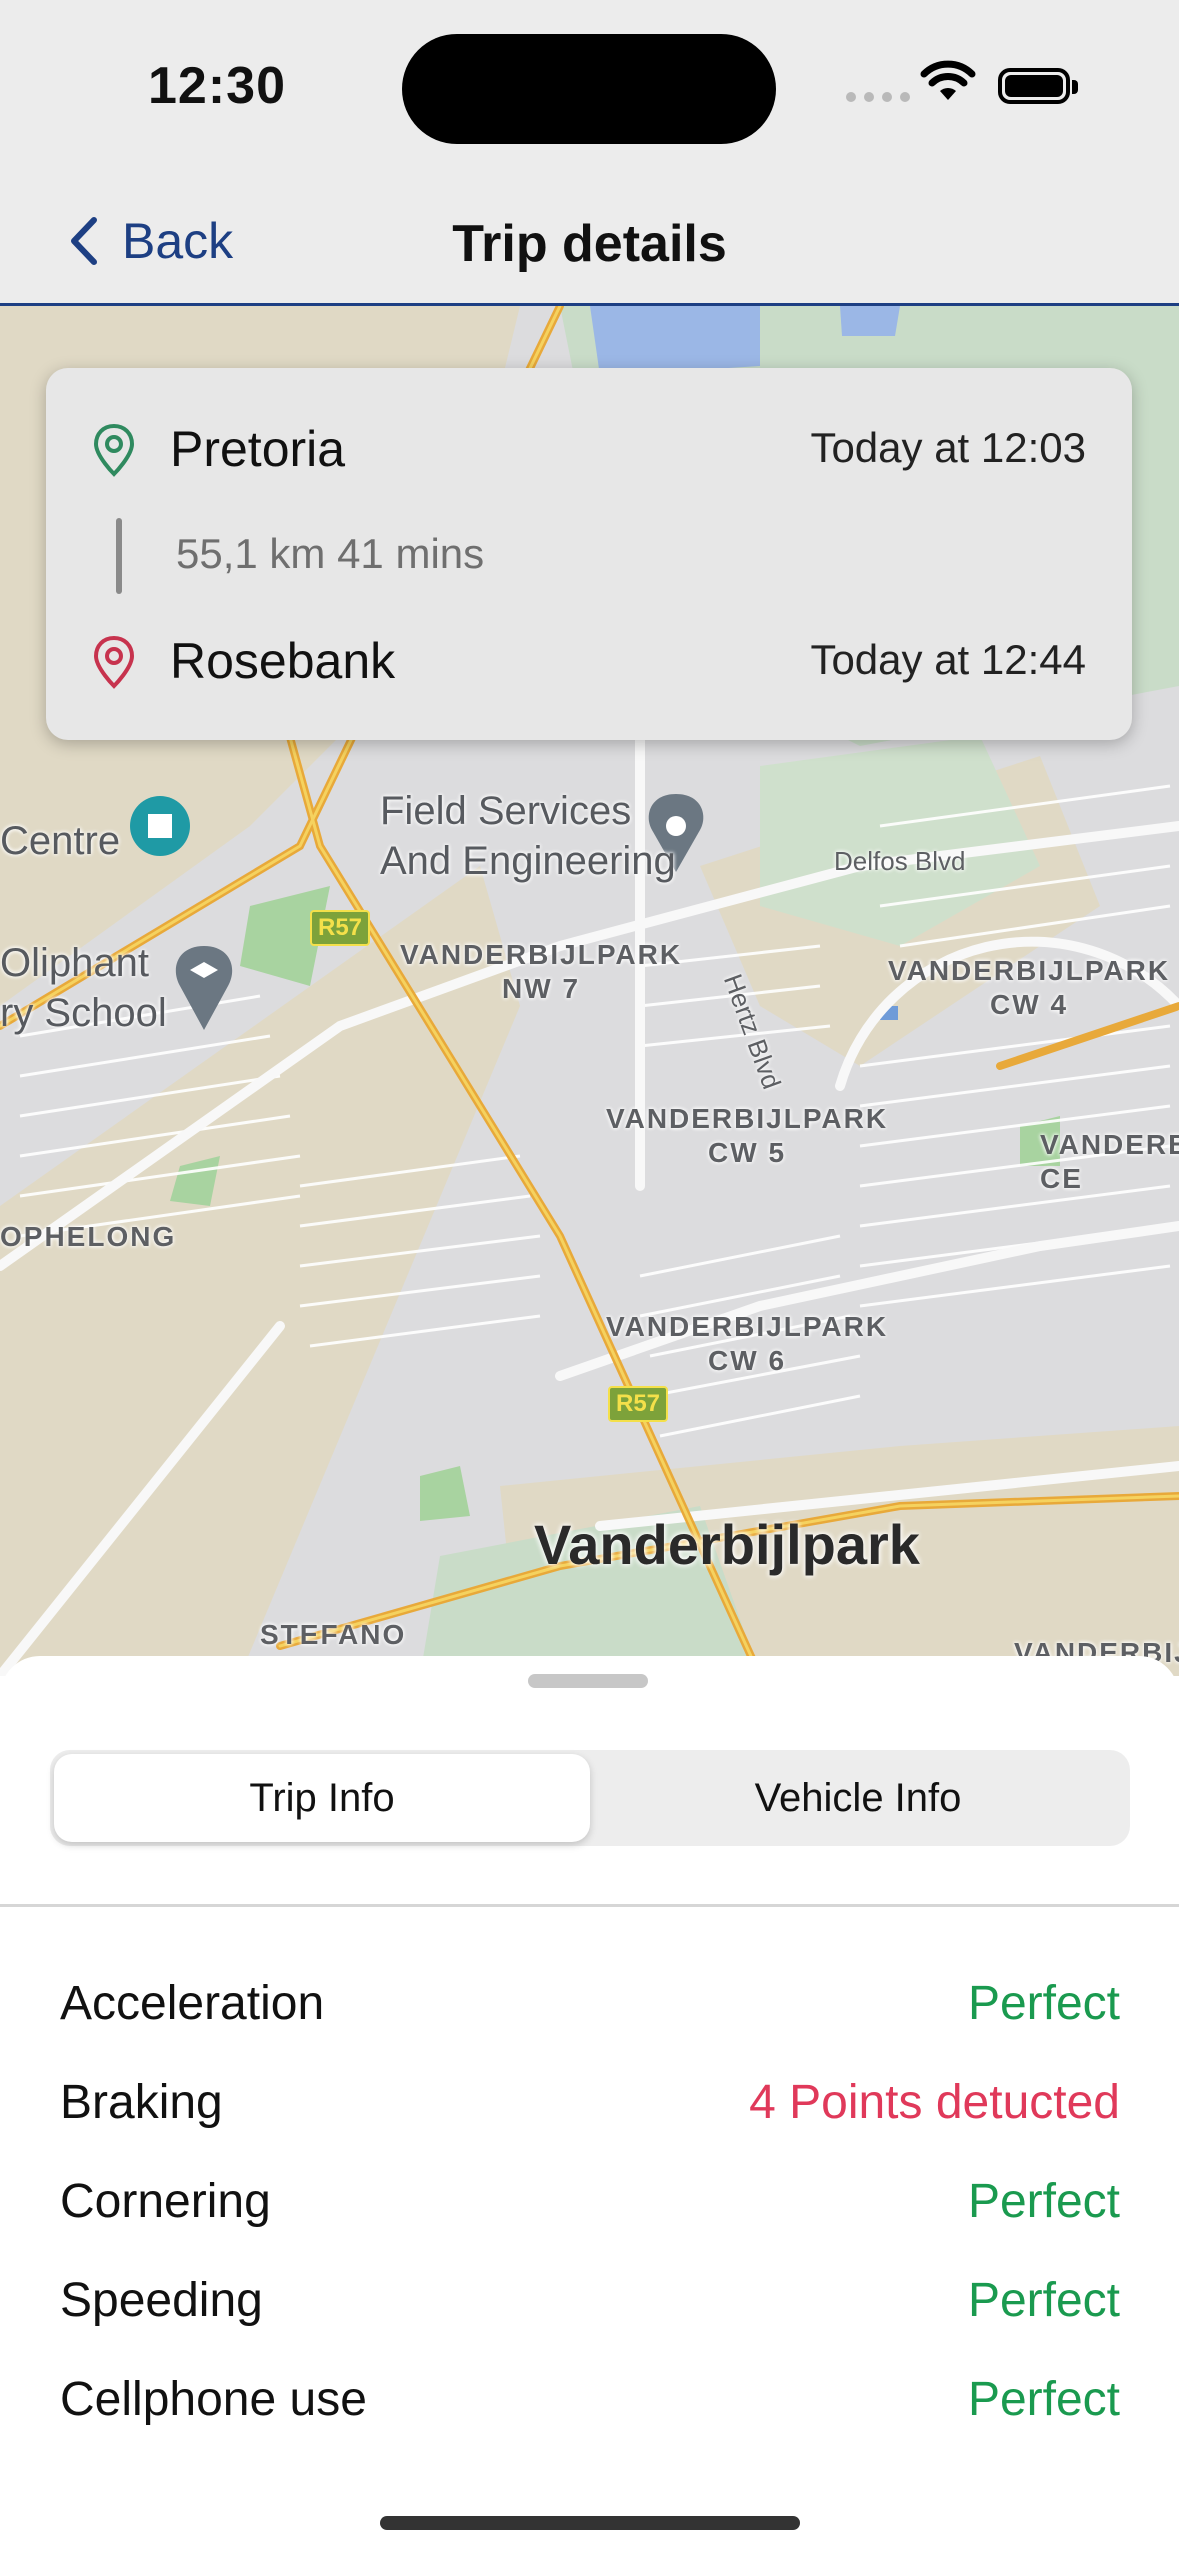 Image resolution: width=1179 pixels, height=2556 pixels. Describe the element at coordinates (747, 1135) in the screenshot. I see `area-label-cw5: VANDERBIJLPARK CW 5` at that location.